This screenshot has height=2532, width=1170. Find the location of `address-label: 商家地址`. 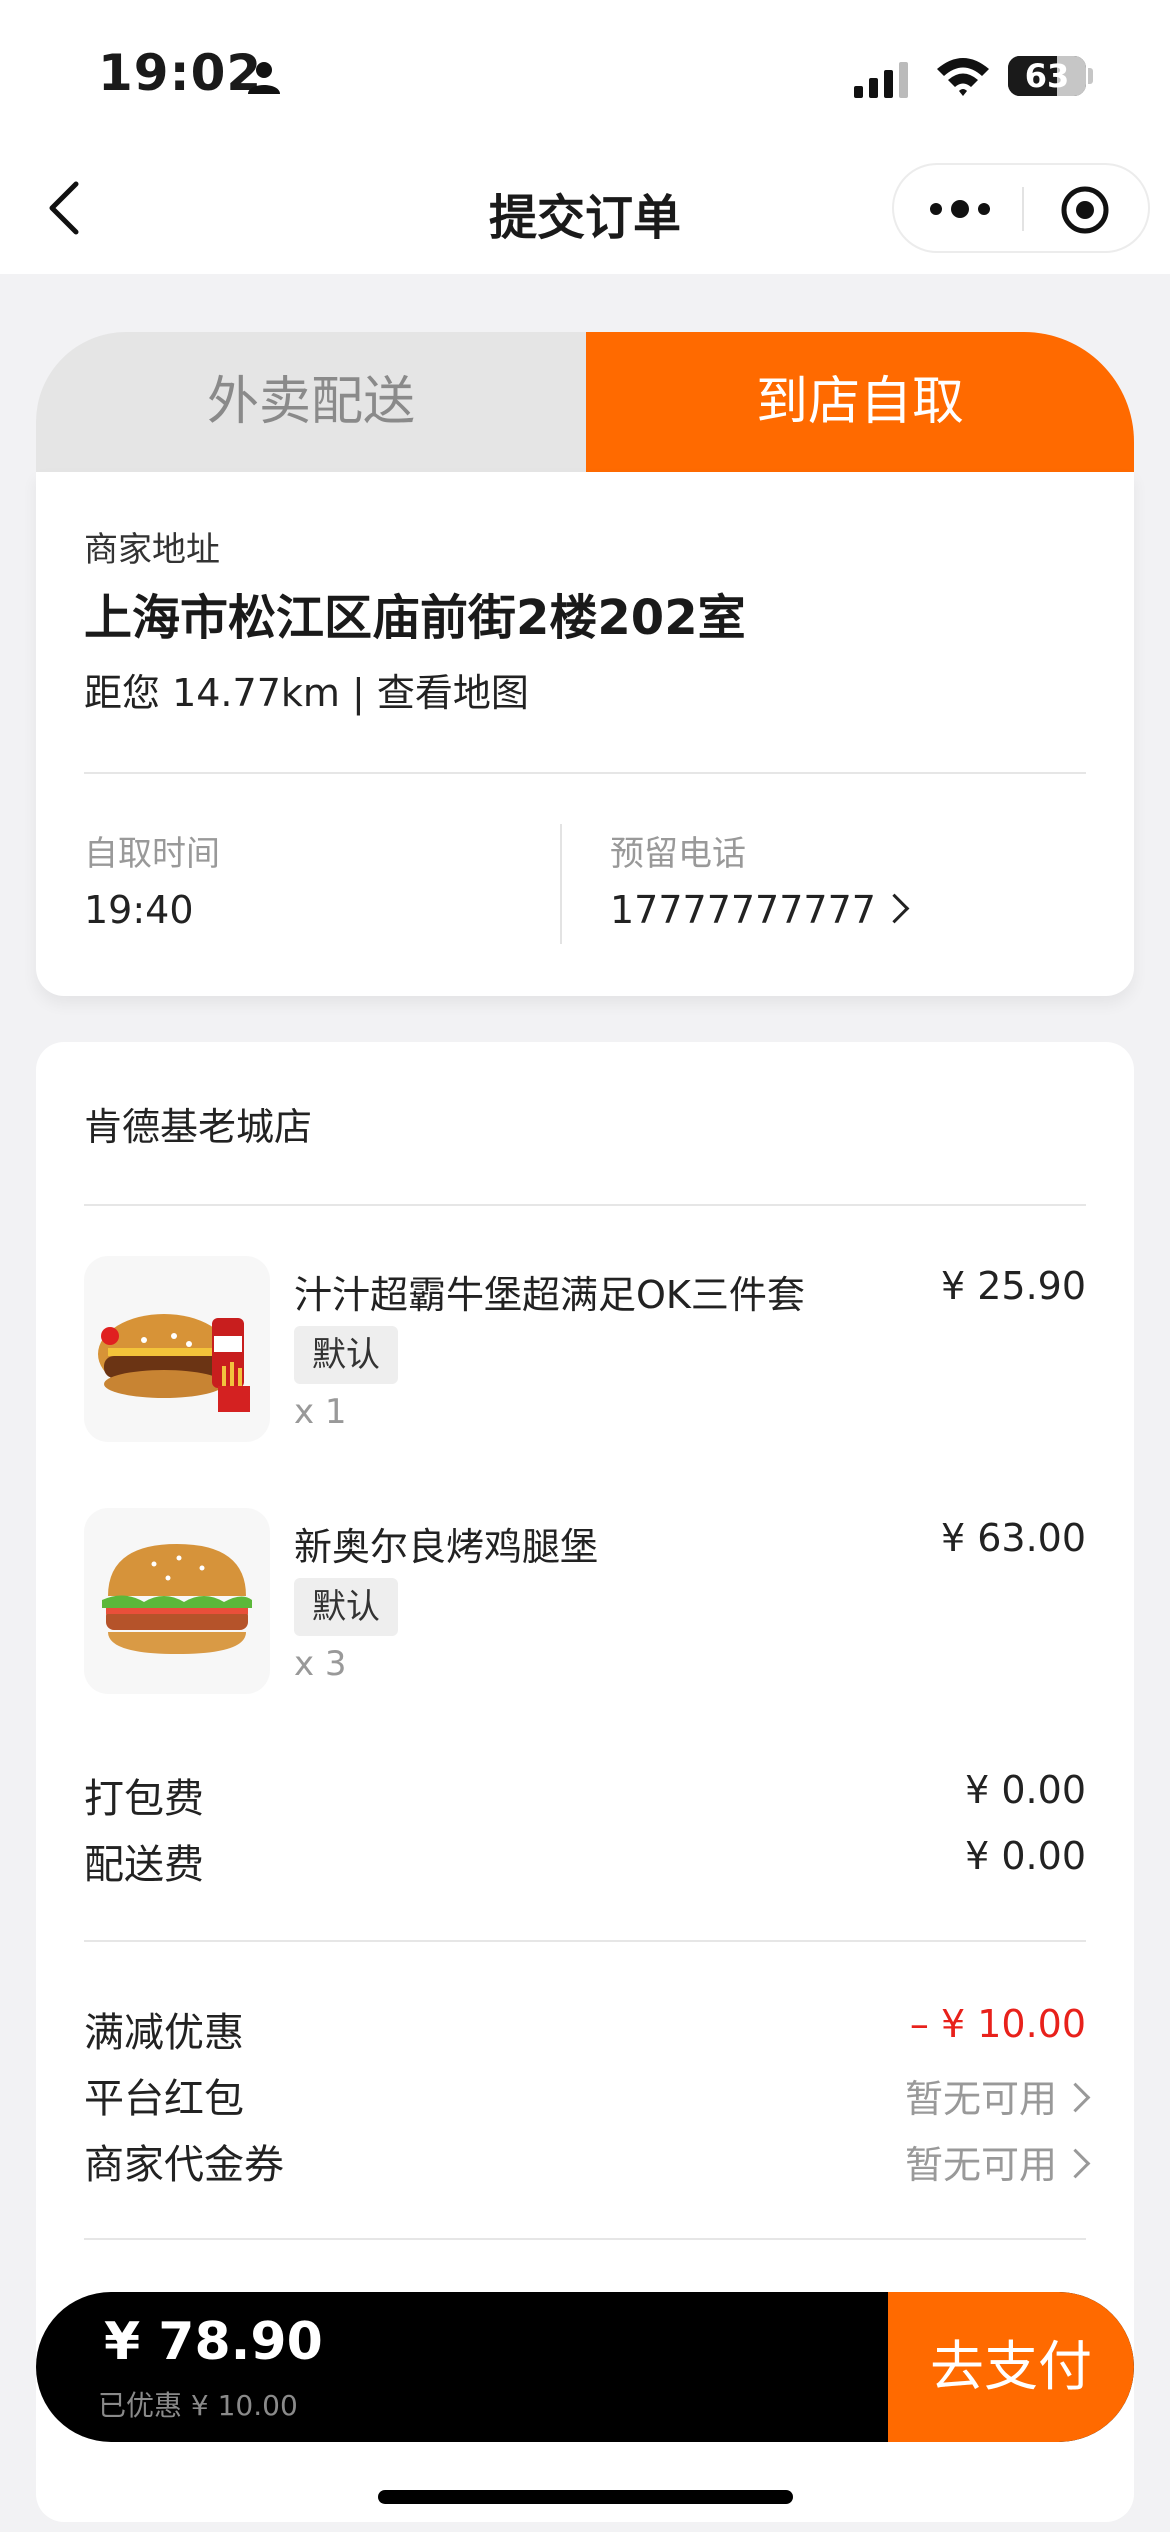

address-label: 商家地址 is located at coordinates (152, 550).